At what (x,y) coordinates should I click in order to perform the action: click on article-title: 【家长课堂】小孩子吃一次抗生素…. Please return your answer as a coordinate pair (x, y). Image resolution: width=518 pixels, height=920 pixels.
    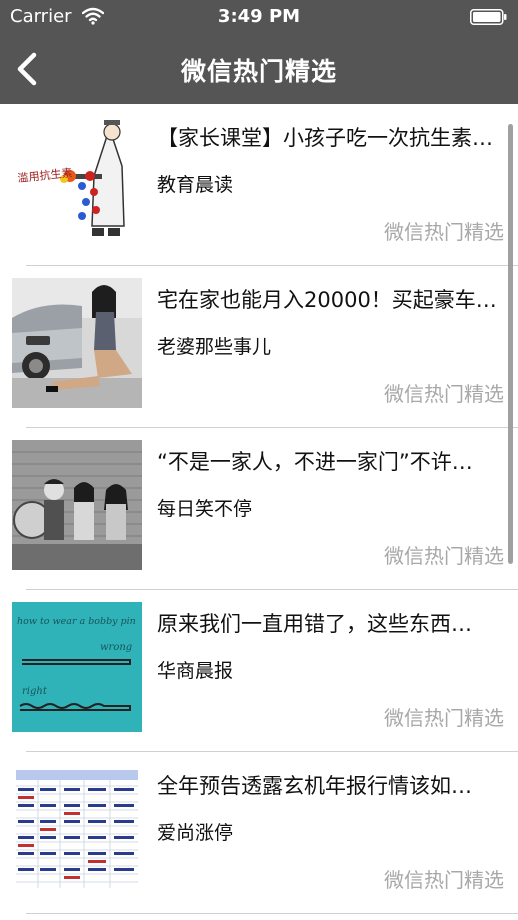
    Looking at the image, I should click on (325, 138).